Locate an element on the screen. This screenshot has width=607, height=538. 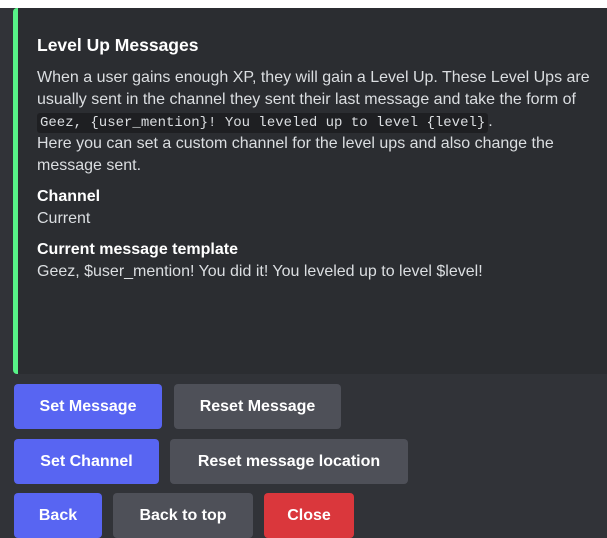
field-channel-name: Channel is located at coordinates (69, 196).